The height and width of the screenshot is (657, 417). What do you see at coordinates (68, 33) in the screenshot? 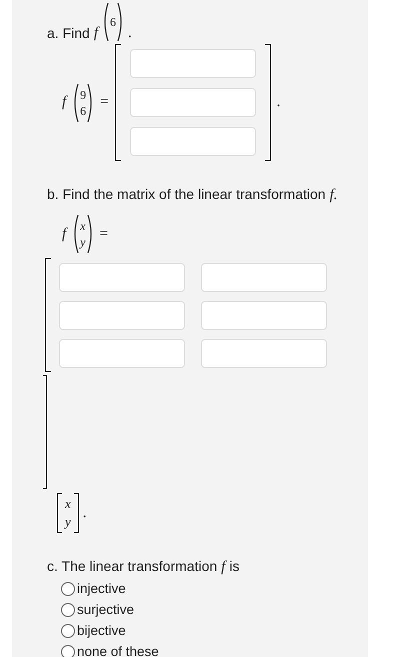
I see `question-text: a. Find` at bounding box center [68, 33].